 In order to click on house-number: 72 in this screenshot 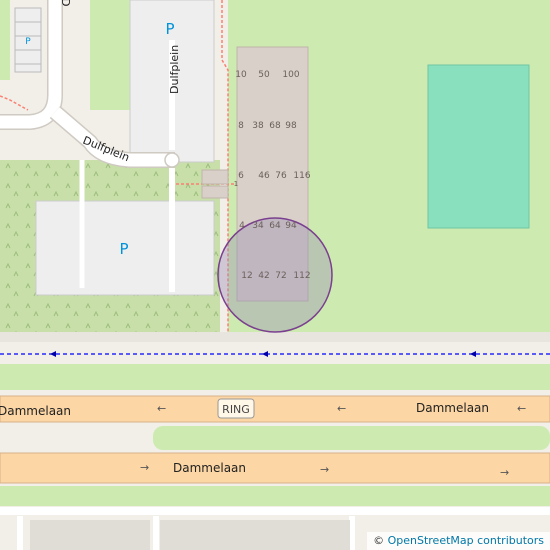, I will do `click(280, 276)`.